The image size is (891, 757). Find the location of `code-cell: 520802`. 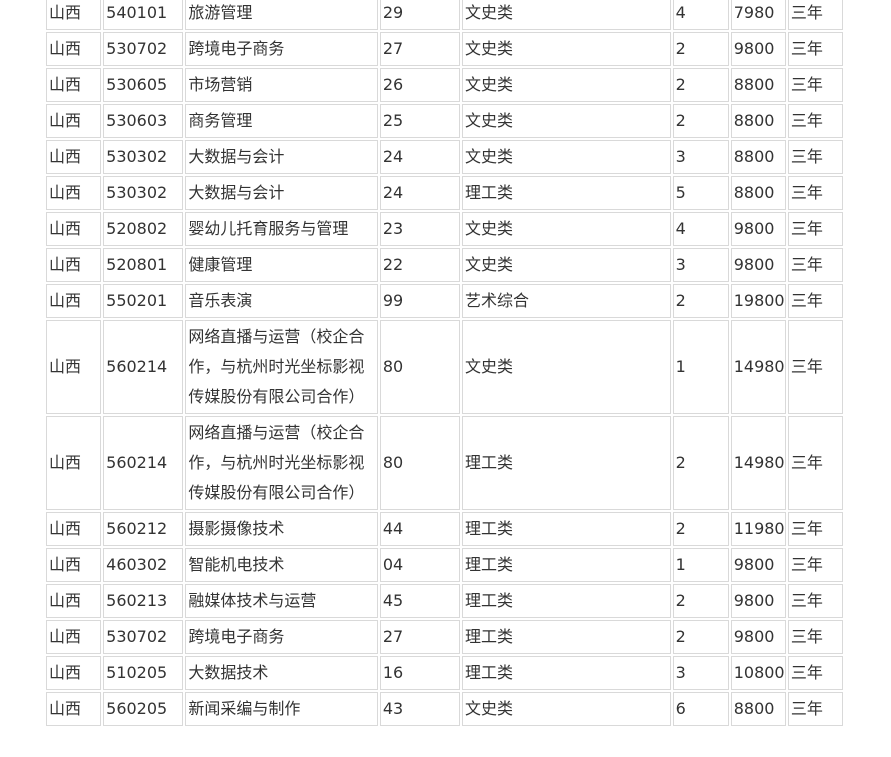

code-cell: 520802 is located at coordinates (143, 229).